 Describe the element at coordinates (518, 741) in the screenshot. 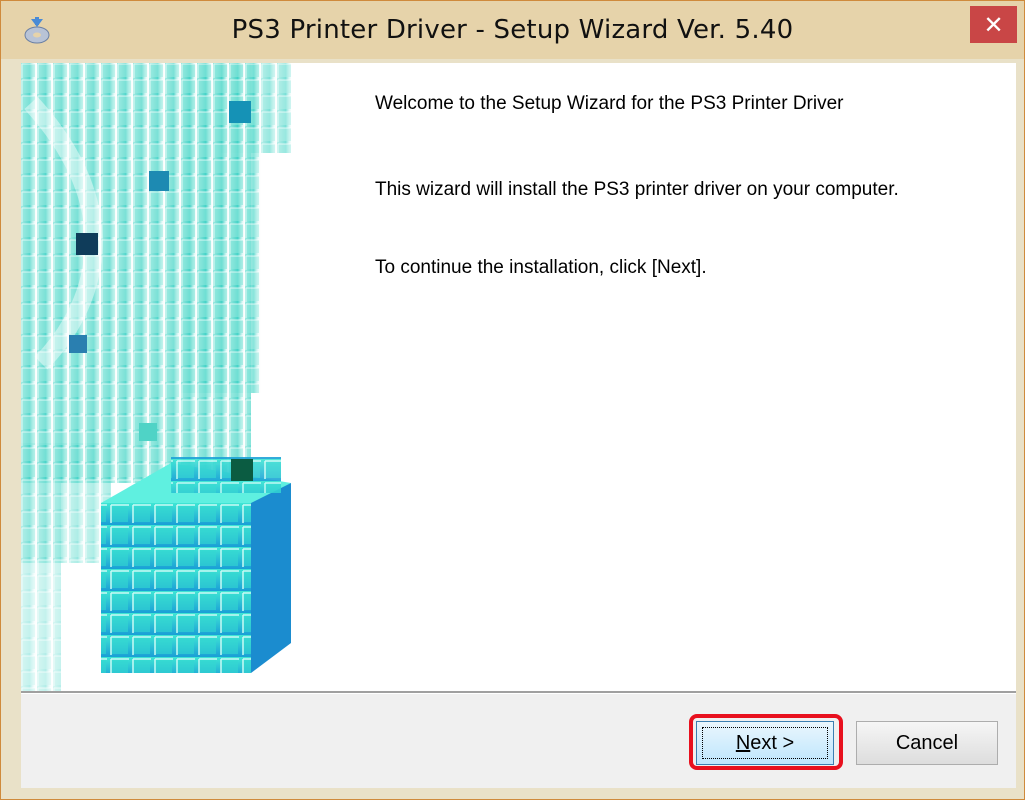

I see `button-bar: Next > Cancel` at that location.